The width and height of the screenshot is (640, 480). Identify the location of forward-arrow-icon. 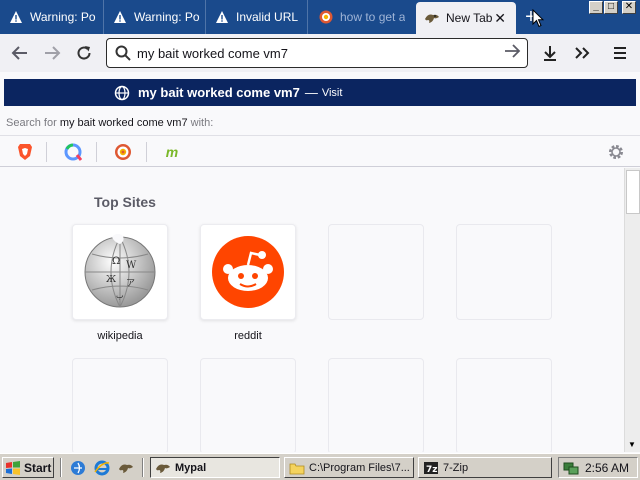
(53, 53).